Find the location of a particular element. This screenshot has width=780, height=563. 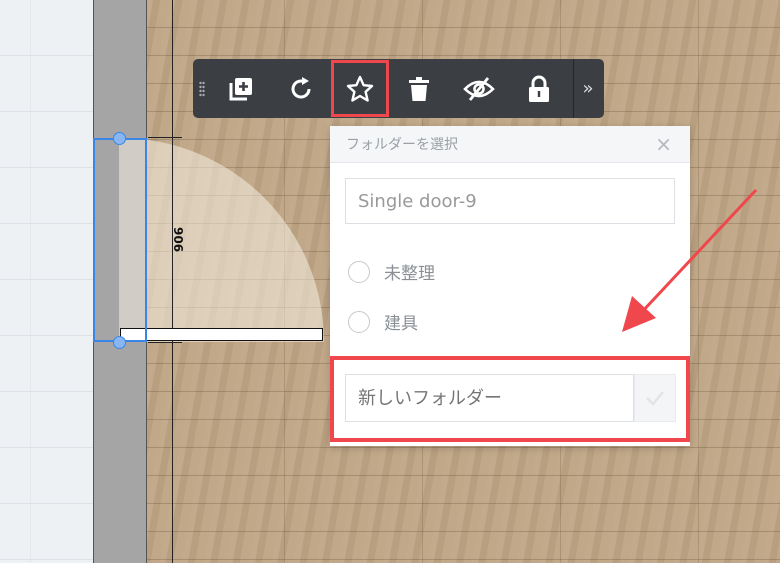

annotation-arrow is located at coordinates (690, 260).